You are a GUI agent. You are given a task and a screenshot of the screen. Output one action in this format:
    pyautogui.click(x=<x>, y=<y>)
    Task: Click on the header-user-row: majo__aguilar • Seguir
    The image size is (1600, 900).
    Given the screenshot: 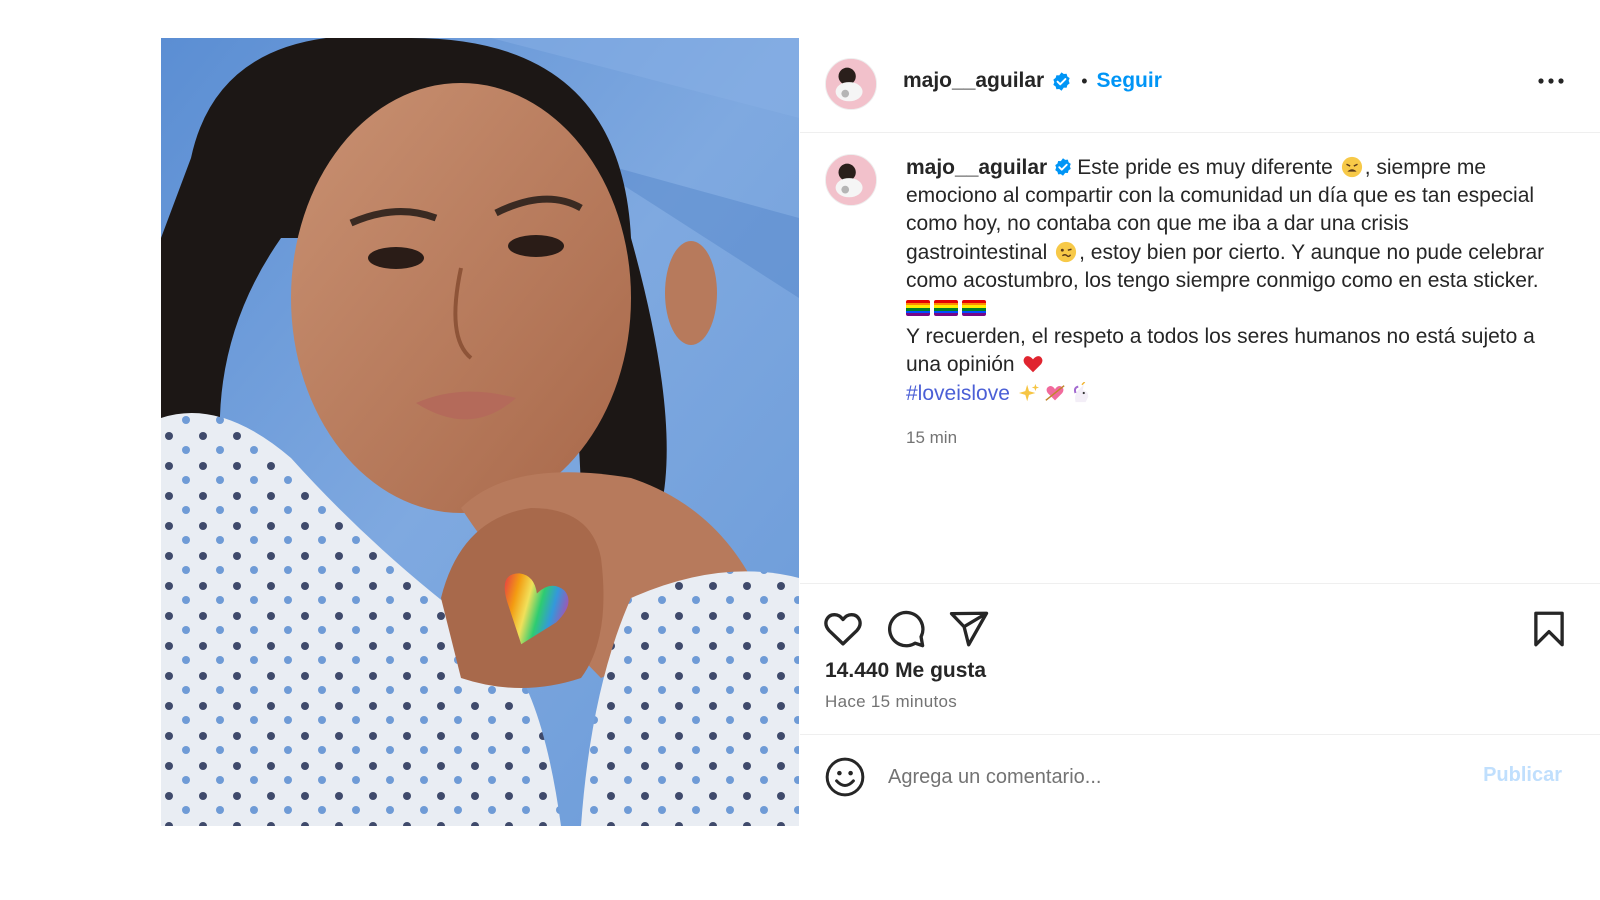 What is the action you would take?
    pyautogui.click(x=1032, y=81)
    